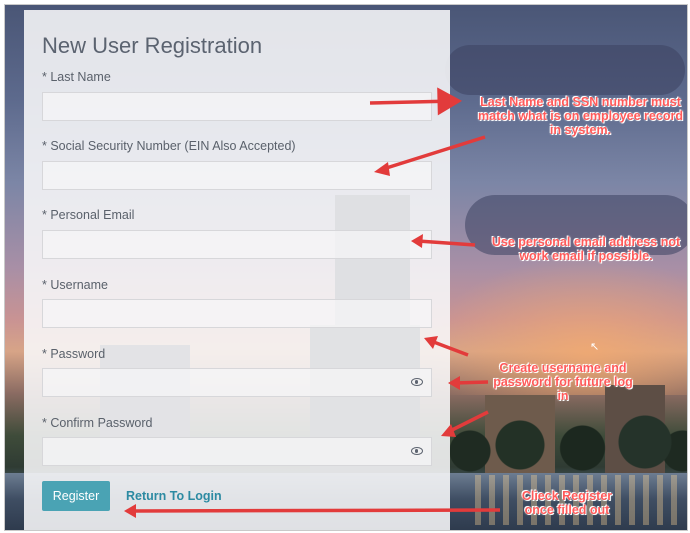 The width and height of the screenshot is (690, 533). What do you see at coordinates (468, 422) in the screenshot?
I see `arrow-confirm-password` at bounding box center [468, 422].